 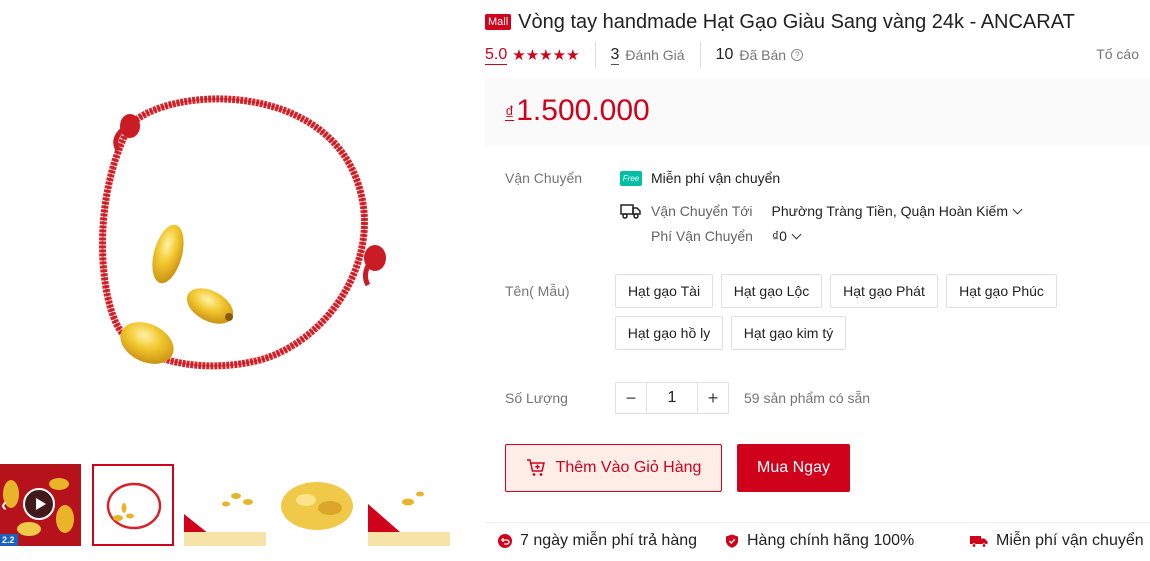 I want to click on ship-fee-line: Phí Vận Chuyển ₫0, so click(x=726, y=236).